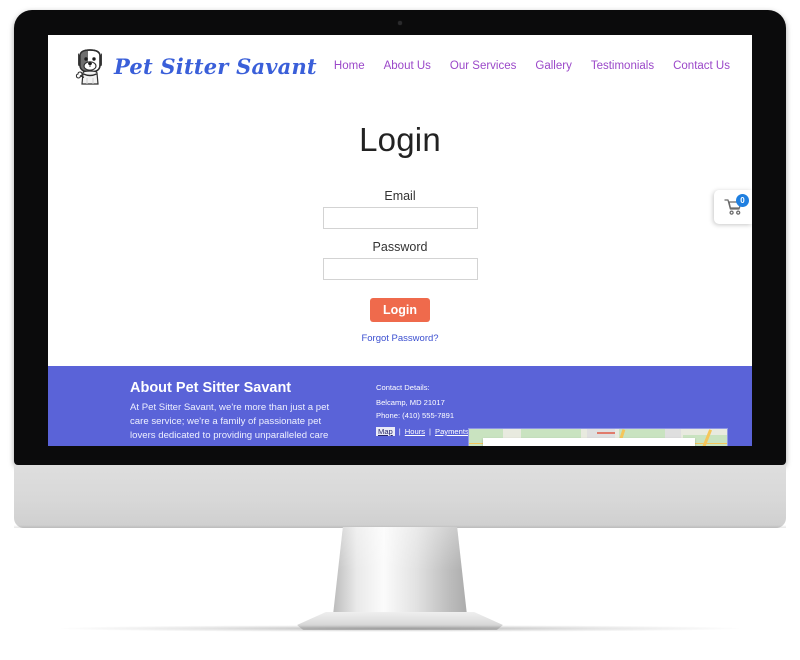  What do you see at coordinates (400, 218) in the screenshot?
I see `email-input` at bounding box center [400, 218].